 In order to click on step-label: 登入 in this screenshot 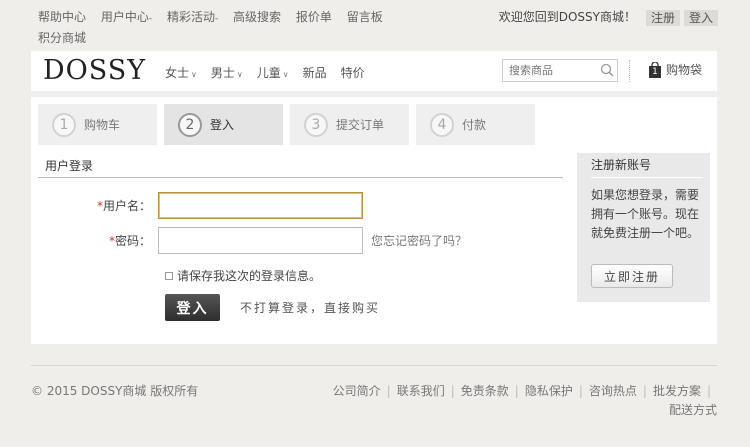, I will do `click(222, 125)`.